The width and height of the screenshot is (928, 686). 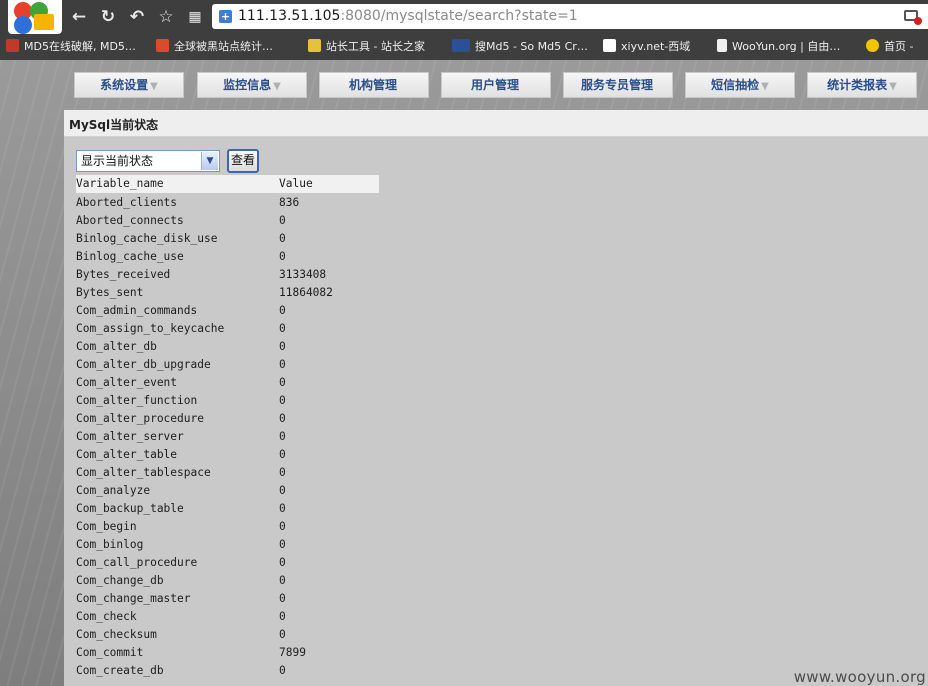 What do you see at coordinates (120, 183) in the screenshot?
I see `column-header-variable-name: Variable_name` at bounding box center [120, 183].